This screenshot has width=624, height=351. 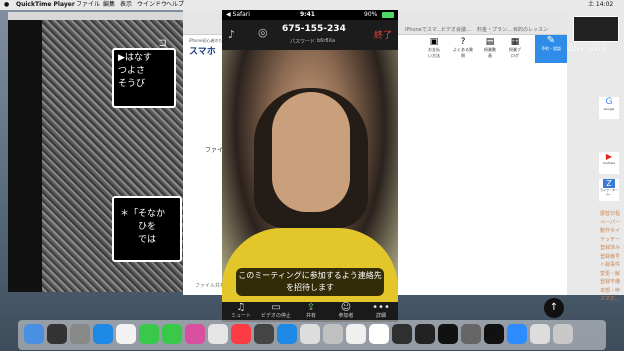 What do you see at coordinates (109, 5) in the screenshot?
I see `menu-item-edit: 編集` at bounding box center [109, 5].